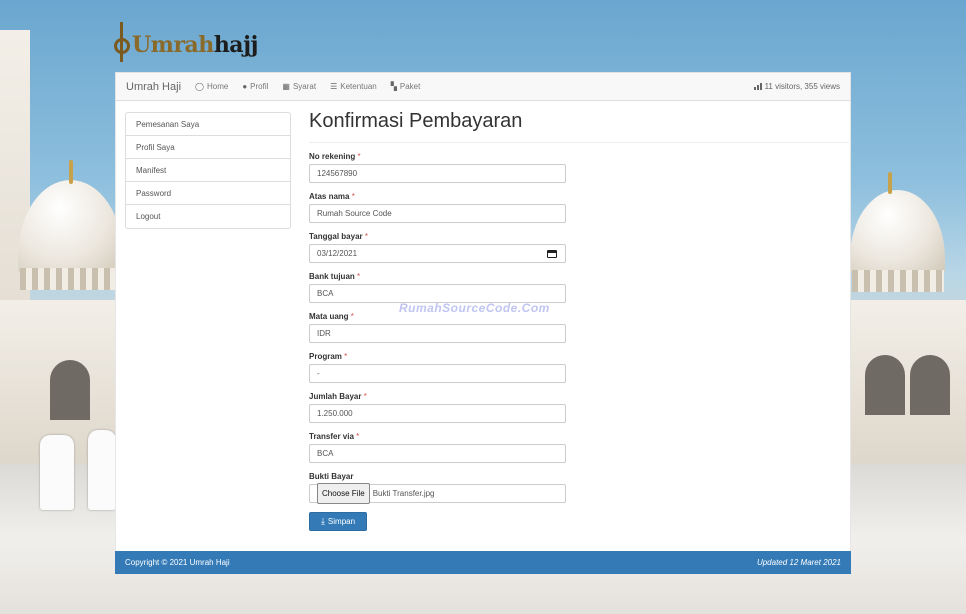 The image size is (966, 614). Describe the element at coordinates (325, 356) in the screenshot. I see `label-program: Program` at that location.